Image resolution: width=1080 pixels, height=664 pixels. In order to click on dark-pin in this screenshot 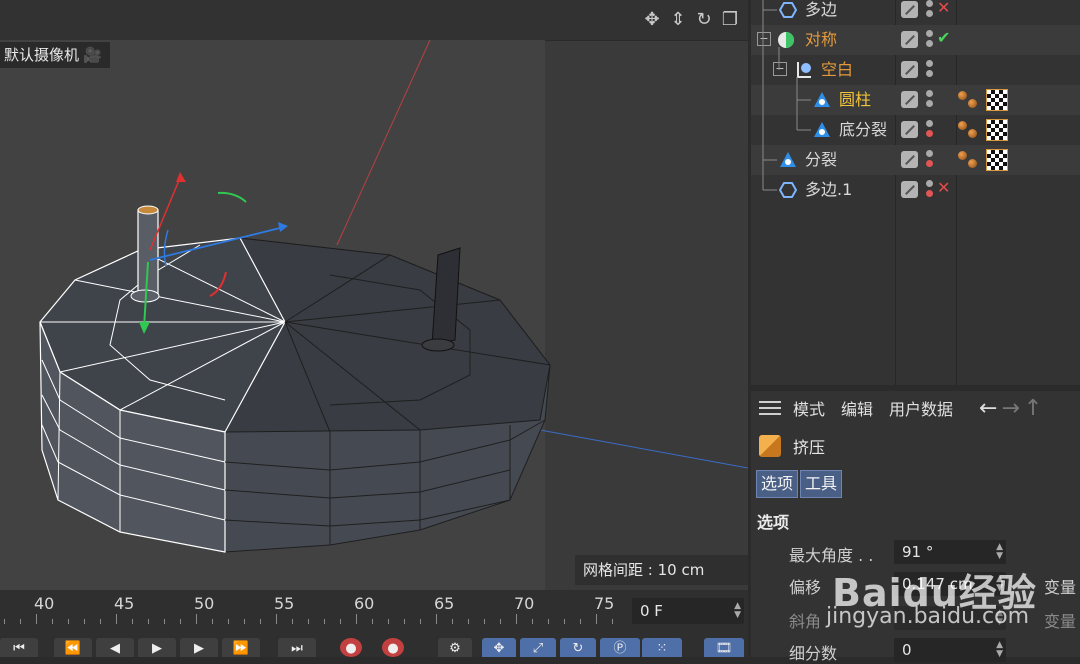, I will do `click(446, 296)`.